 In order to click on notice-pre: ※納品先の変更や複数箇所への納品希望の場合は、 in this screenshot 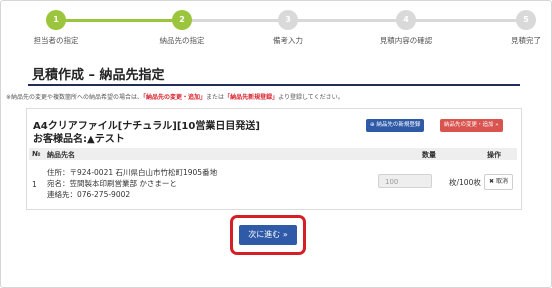, I will do `click(75, 97)`.